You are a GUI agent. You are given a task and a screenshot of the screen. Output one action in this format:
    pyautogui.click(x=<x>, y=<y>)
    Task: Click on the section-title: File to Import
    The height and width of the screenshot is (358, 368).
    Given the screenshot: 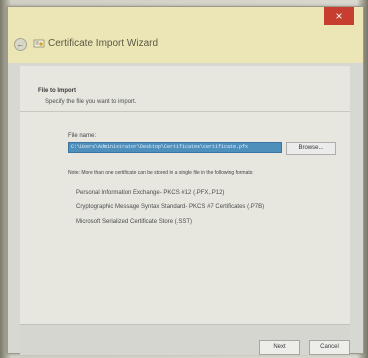 What is the action you would take?
    pyautogui.click(x=57, y=91)
    